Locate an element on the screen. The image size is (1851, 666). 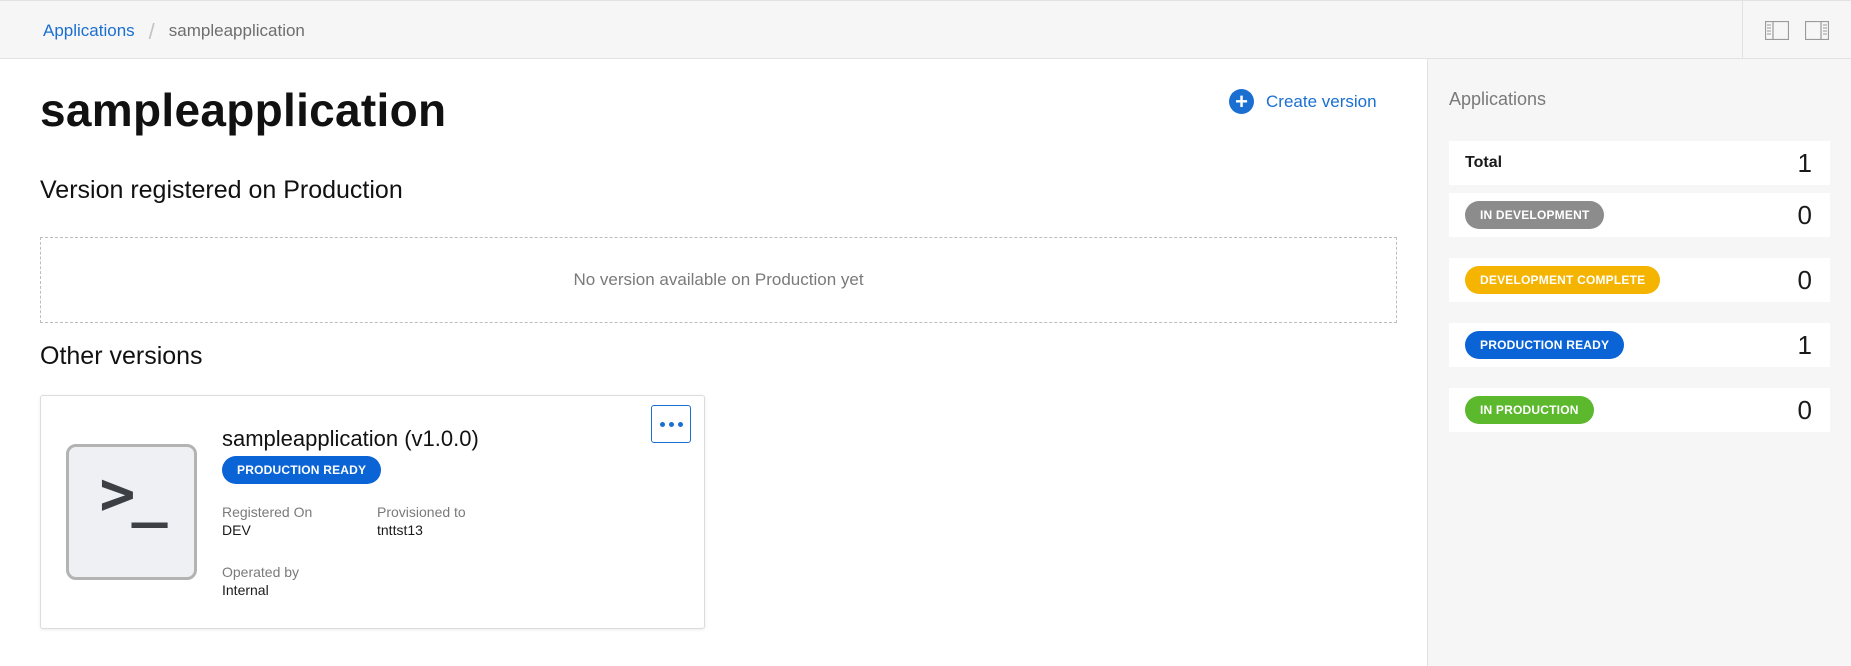
in-development-count: 0 is located at coordinates (1804, 214).